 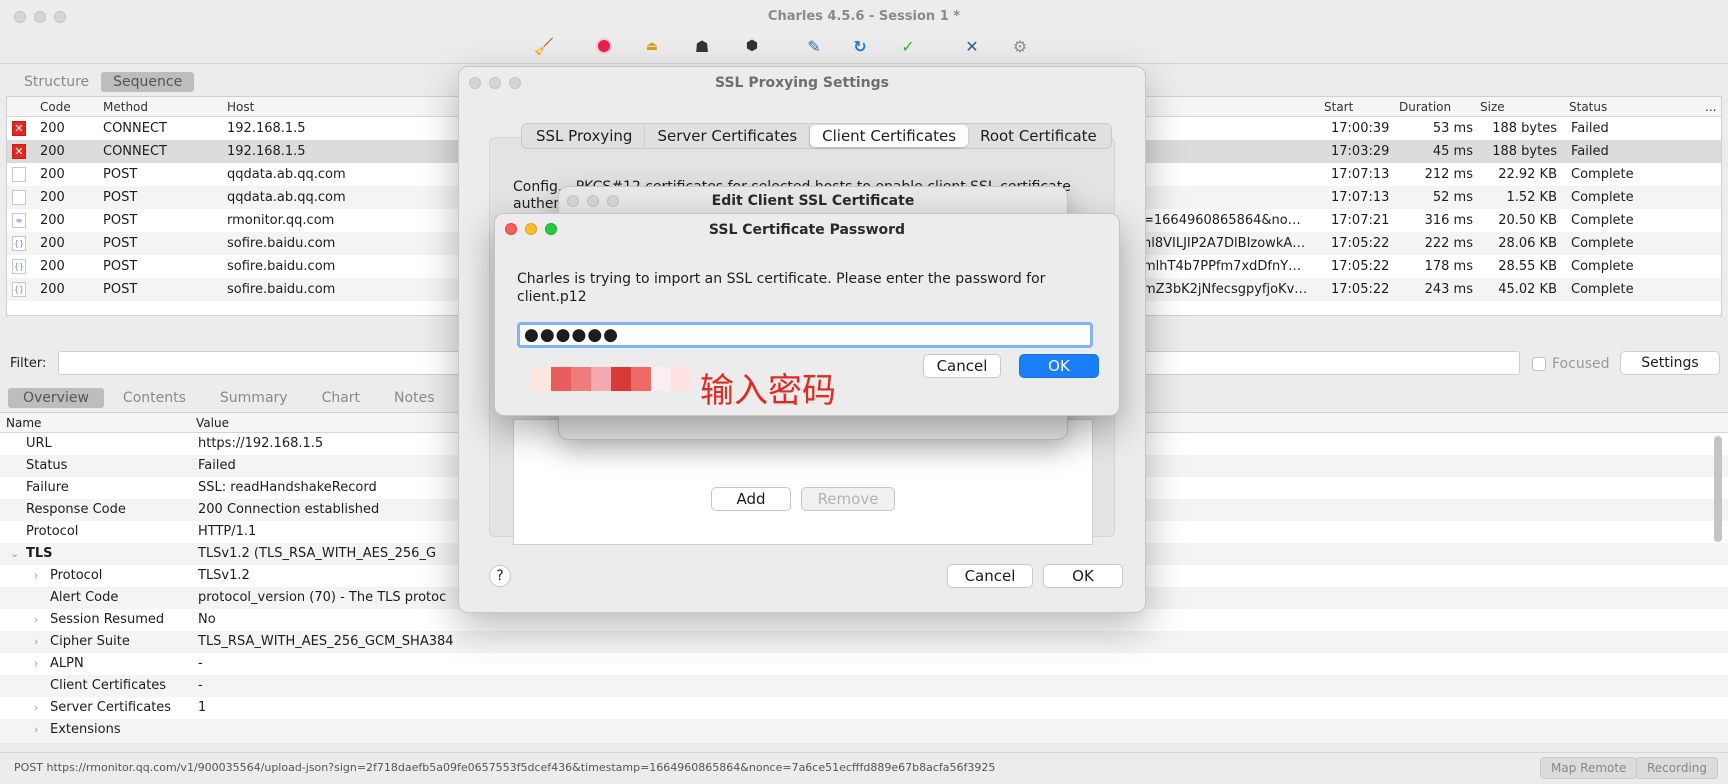 What do you see at coordinates (544, 46) in the screenshot?
I see `broom-icon: 🧹` at bounding box center [544, 46].